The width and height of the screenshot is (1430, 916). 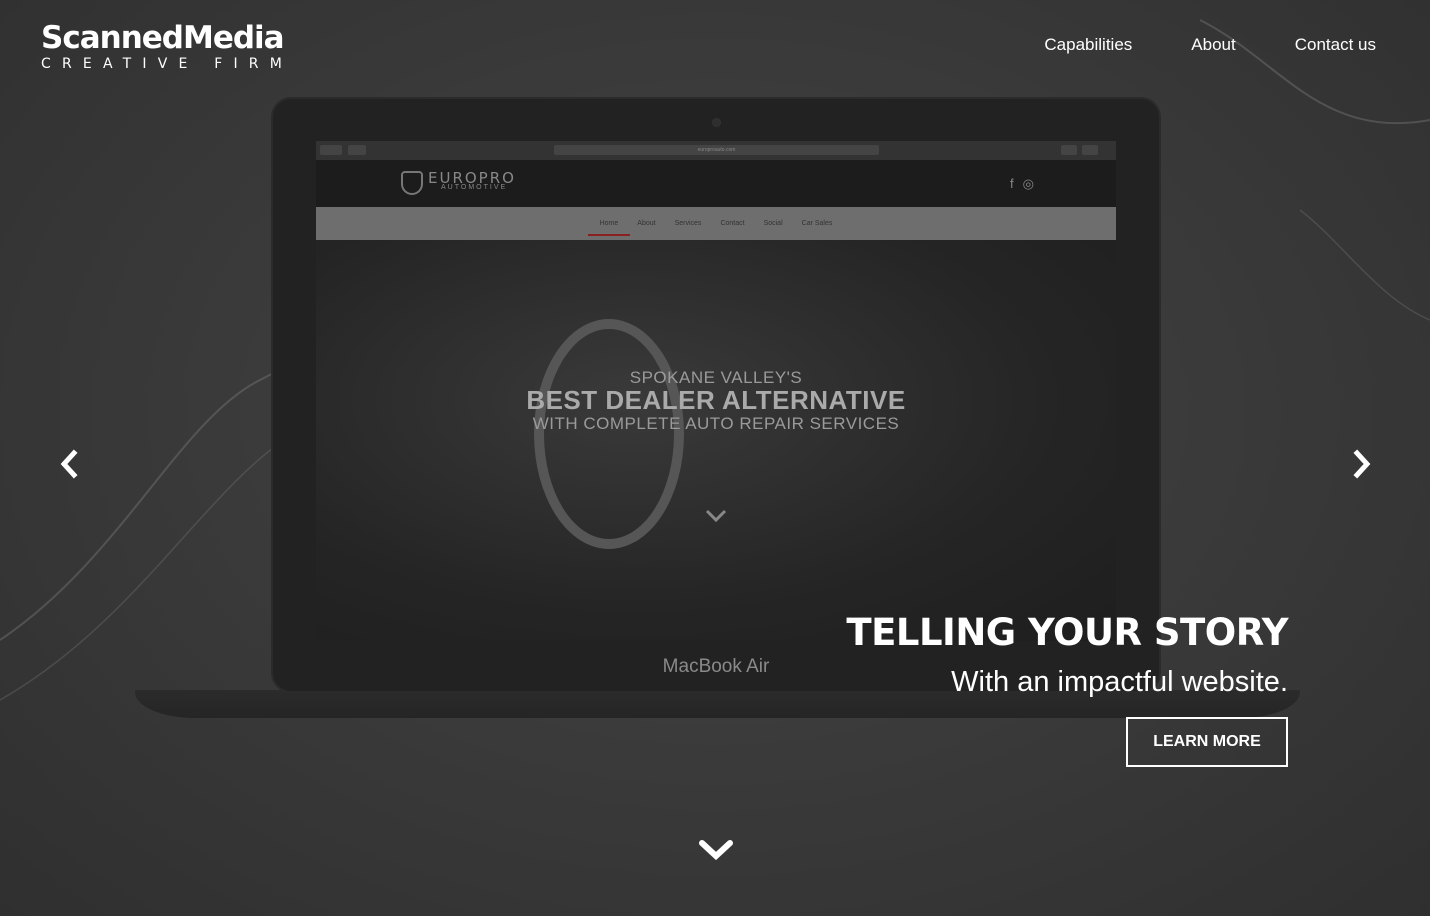 What do you see at coordinates (1088, 45) in the screenshot?
I see `nav-item-capabilities: Capabilities` at bounding box center [1088, 45].